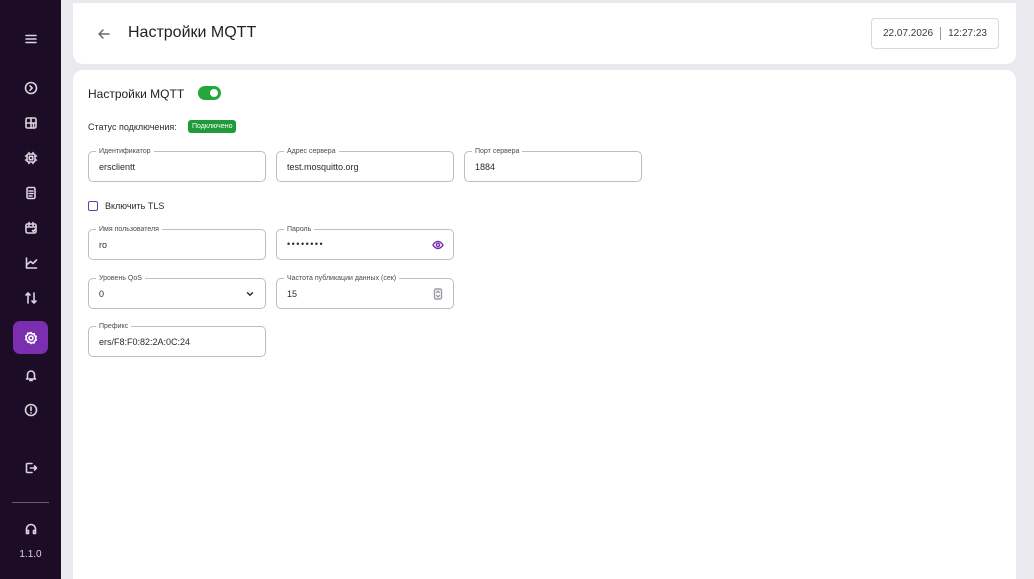 The image size is (1034, 579). I want to click on back-button, so click(104, 34).